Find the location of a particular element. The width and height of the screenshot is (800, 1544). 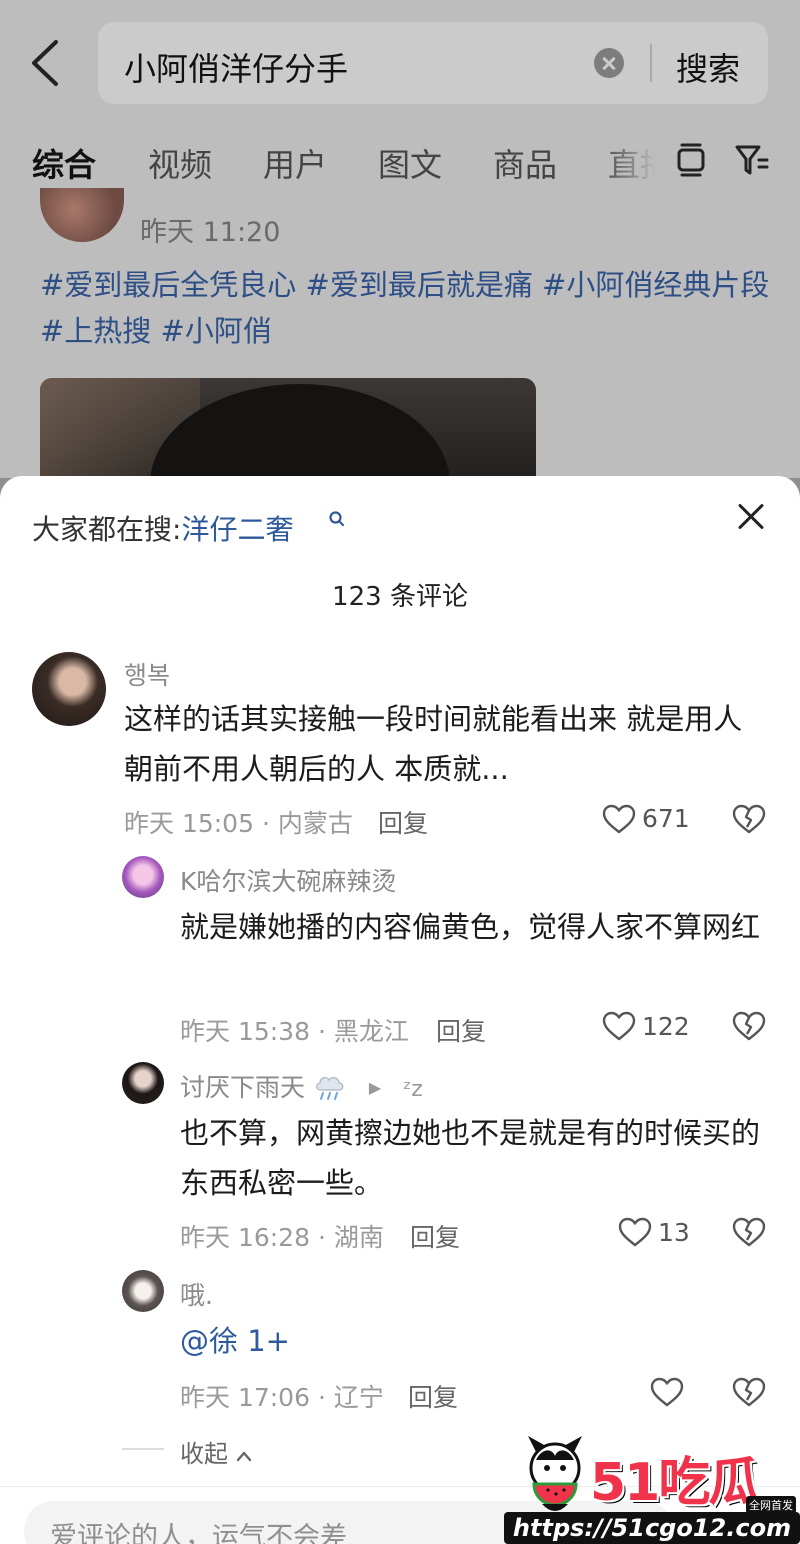

comment-author-name: 讨厌下雨天 is located at coordinates (243, 1087).